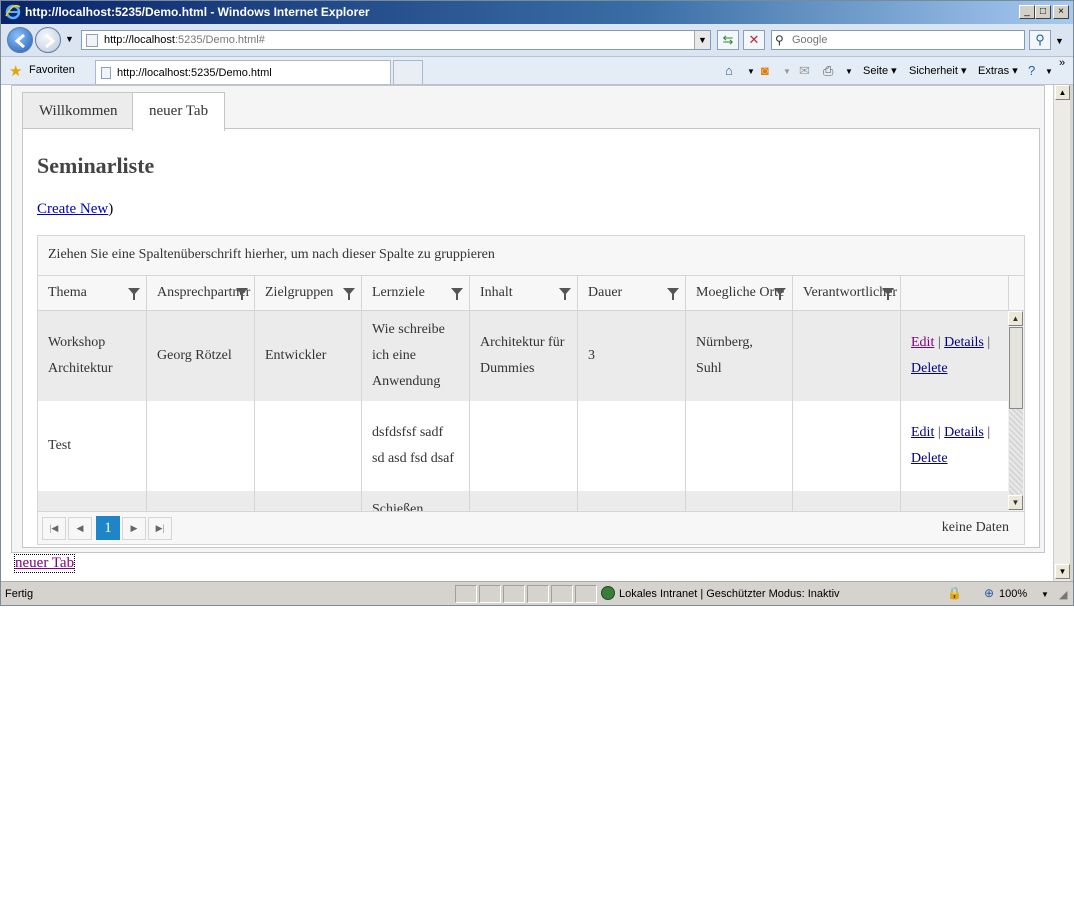 This screenshot has width=1074, height=920. What do you see at coordinates (989, 593) in the screenshot?
I see `zoom-icon: ⊕` at bounding box center [989, 593].